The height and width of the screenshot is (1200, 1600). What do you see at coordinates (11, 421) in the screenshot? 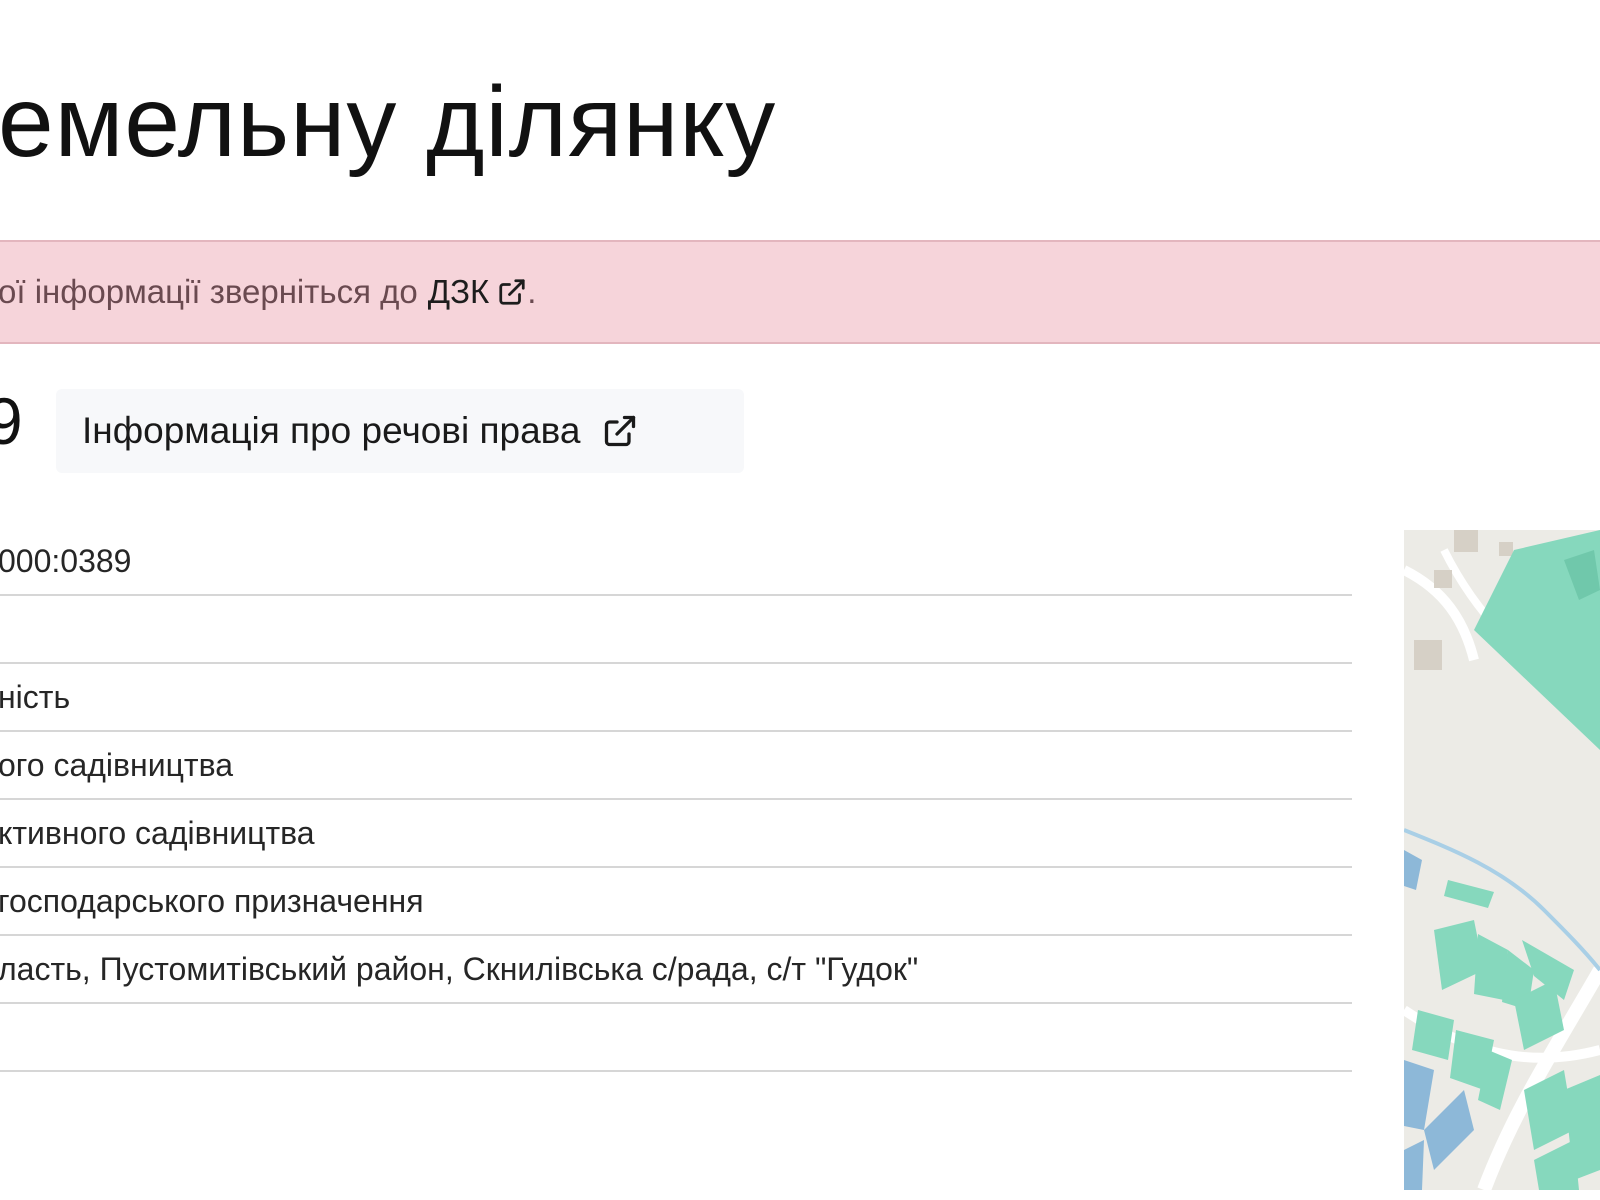
I see `parcel-number-fragment: 9` at bounding box center [11, 421].